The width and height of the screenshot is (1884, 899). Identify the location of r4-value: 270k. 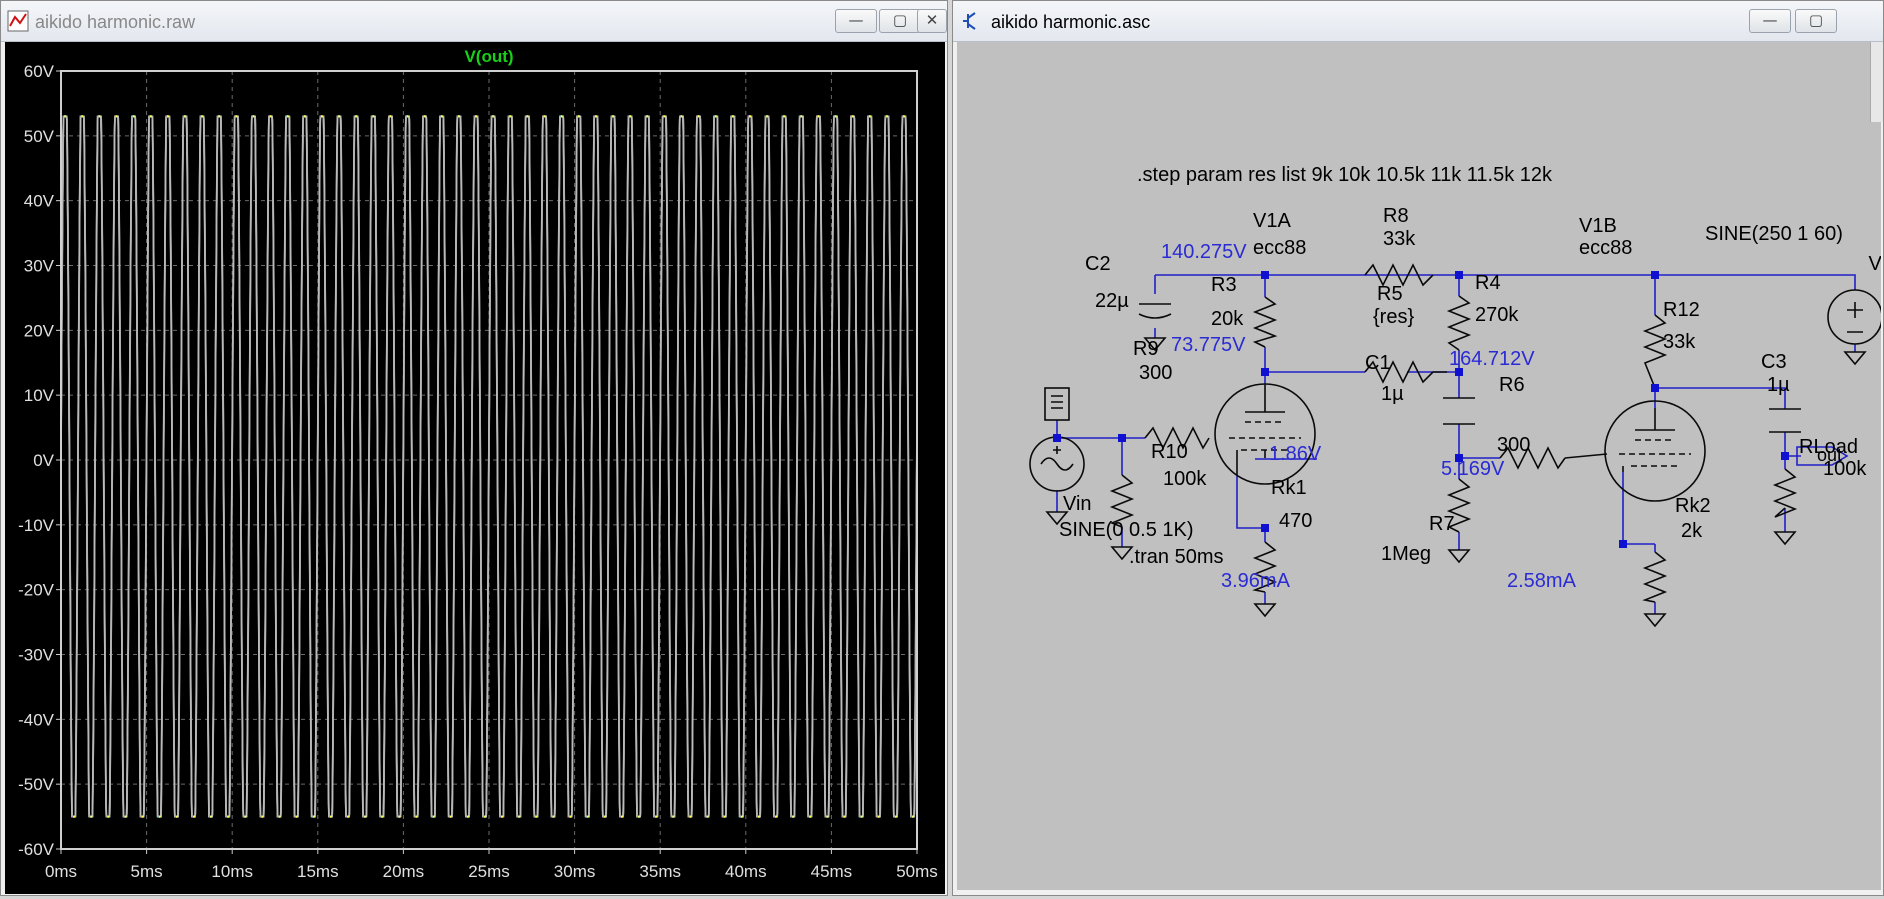
(1497, 315).